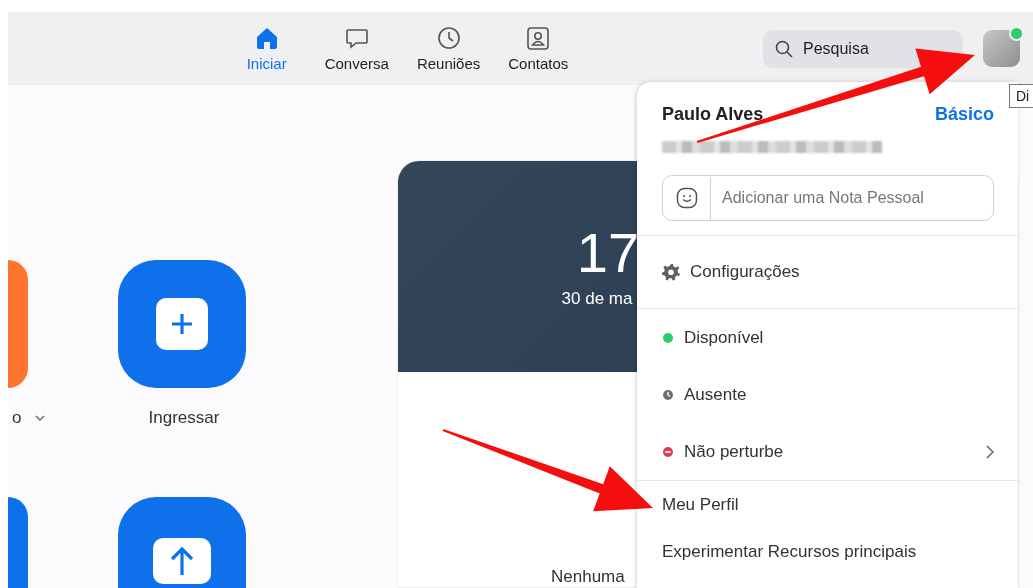  I want to click on status-item: Ausente, so click(827, 394).